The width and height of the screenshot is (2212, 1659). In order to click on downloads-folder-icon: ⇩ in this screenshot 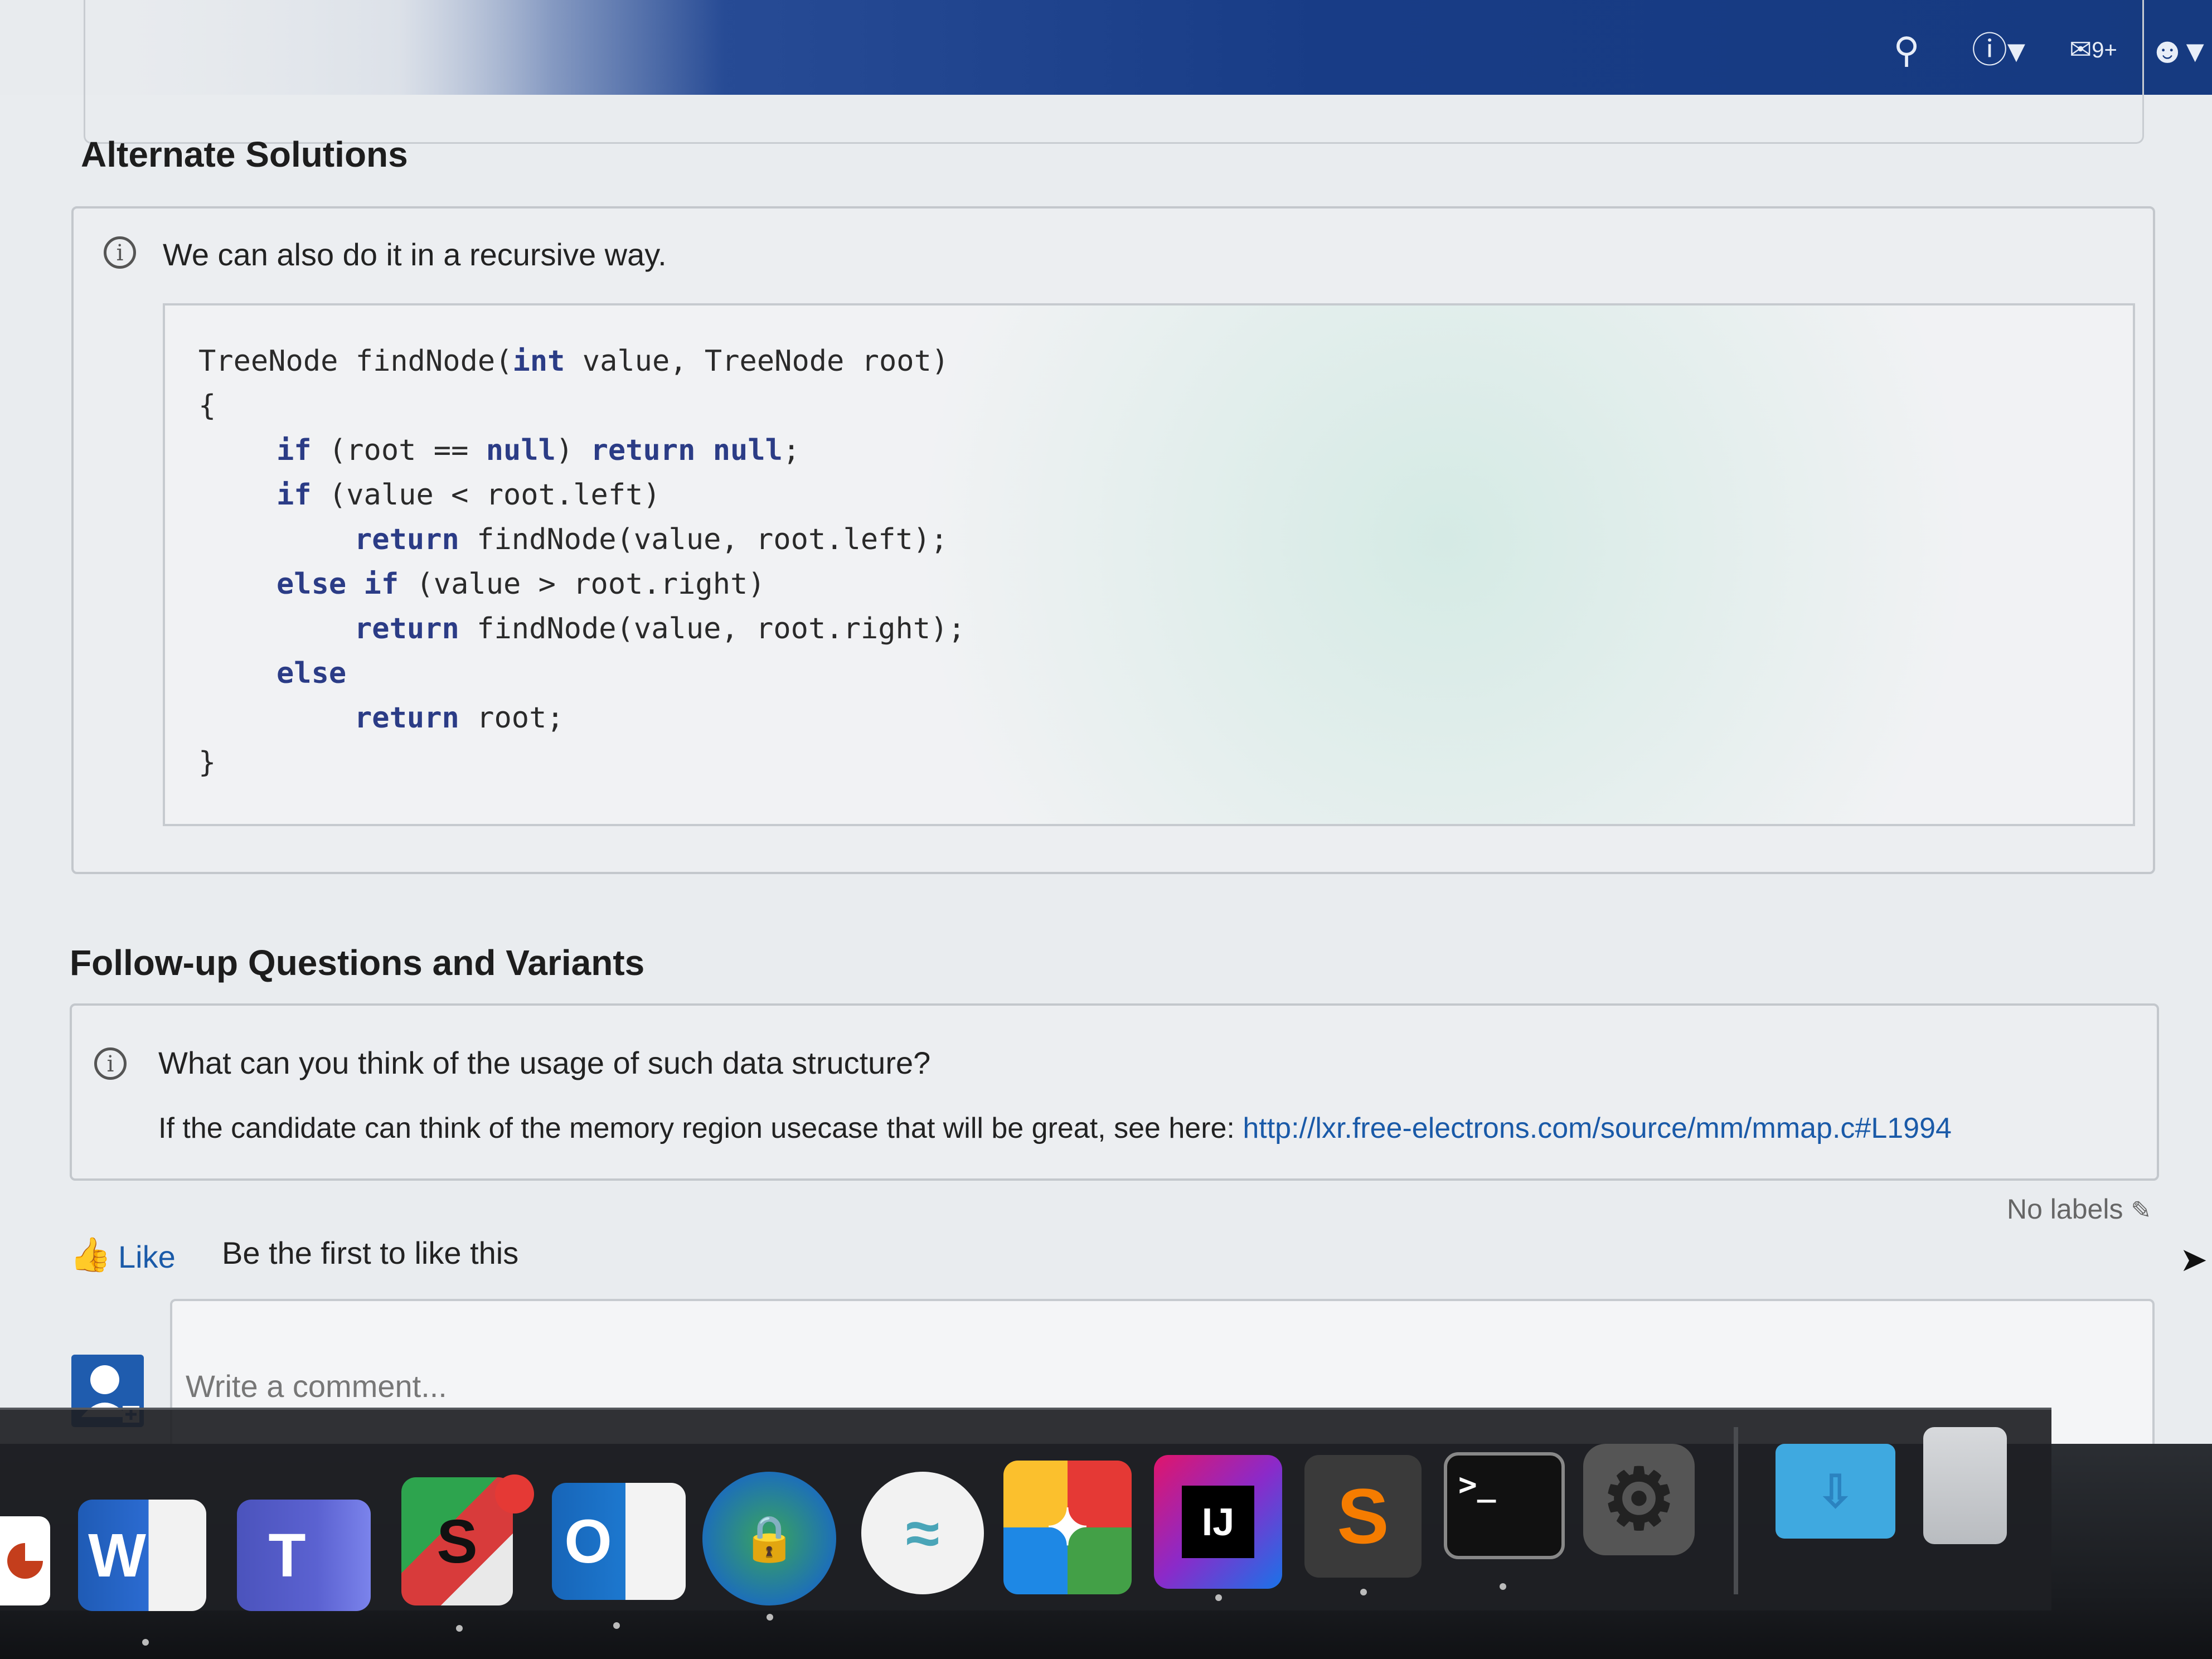, I will do `click(1835, 1491)`.